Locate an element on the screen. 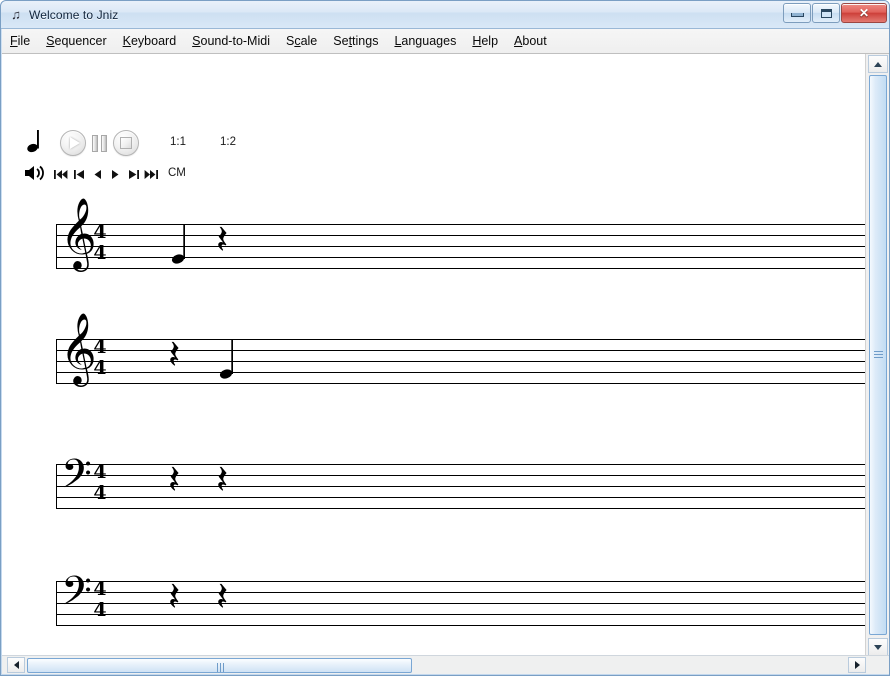  scroll-up-button is located at coordinates (878, 64).